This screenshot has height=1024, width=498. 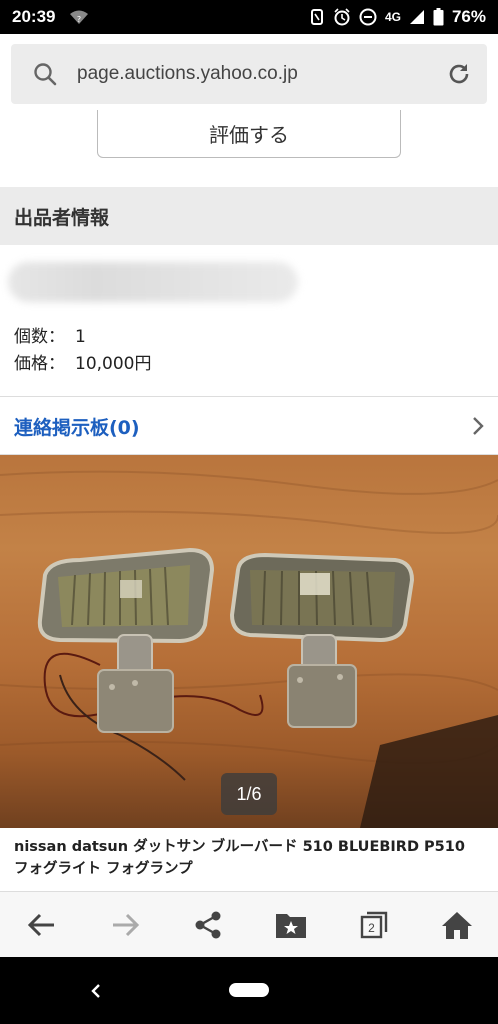 What do you see at coordinates (249, 396) in the screenshot?
I see `divider` at bounding box center [249, 396].